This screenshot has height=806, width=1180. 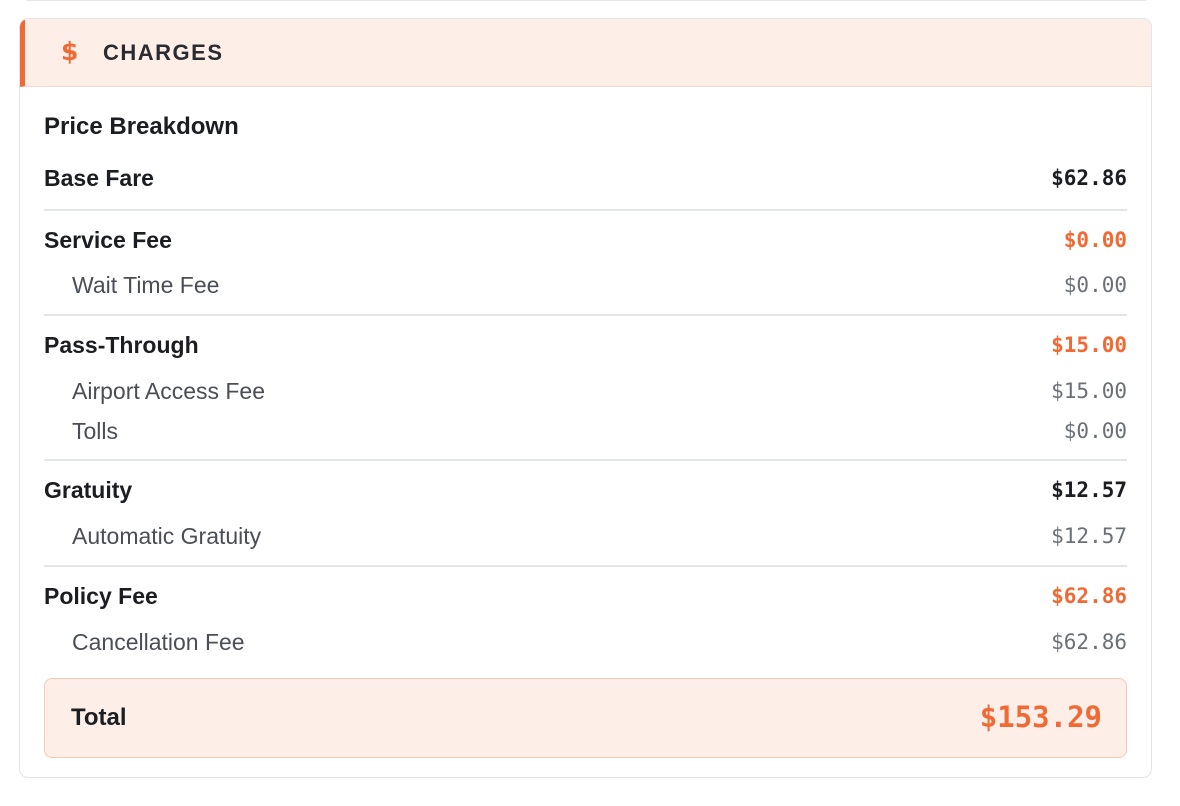 What do you see at coordinates (586, 0) in the screenshot?
I see `top-divider` at bounding box center [586, 0].